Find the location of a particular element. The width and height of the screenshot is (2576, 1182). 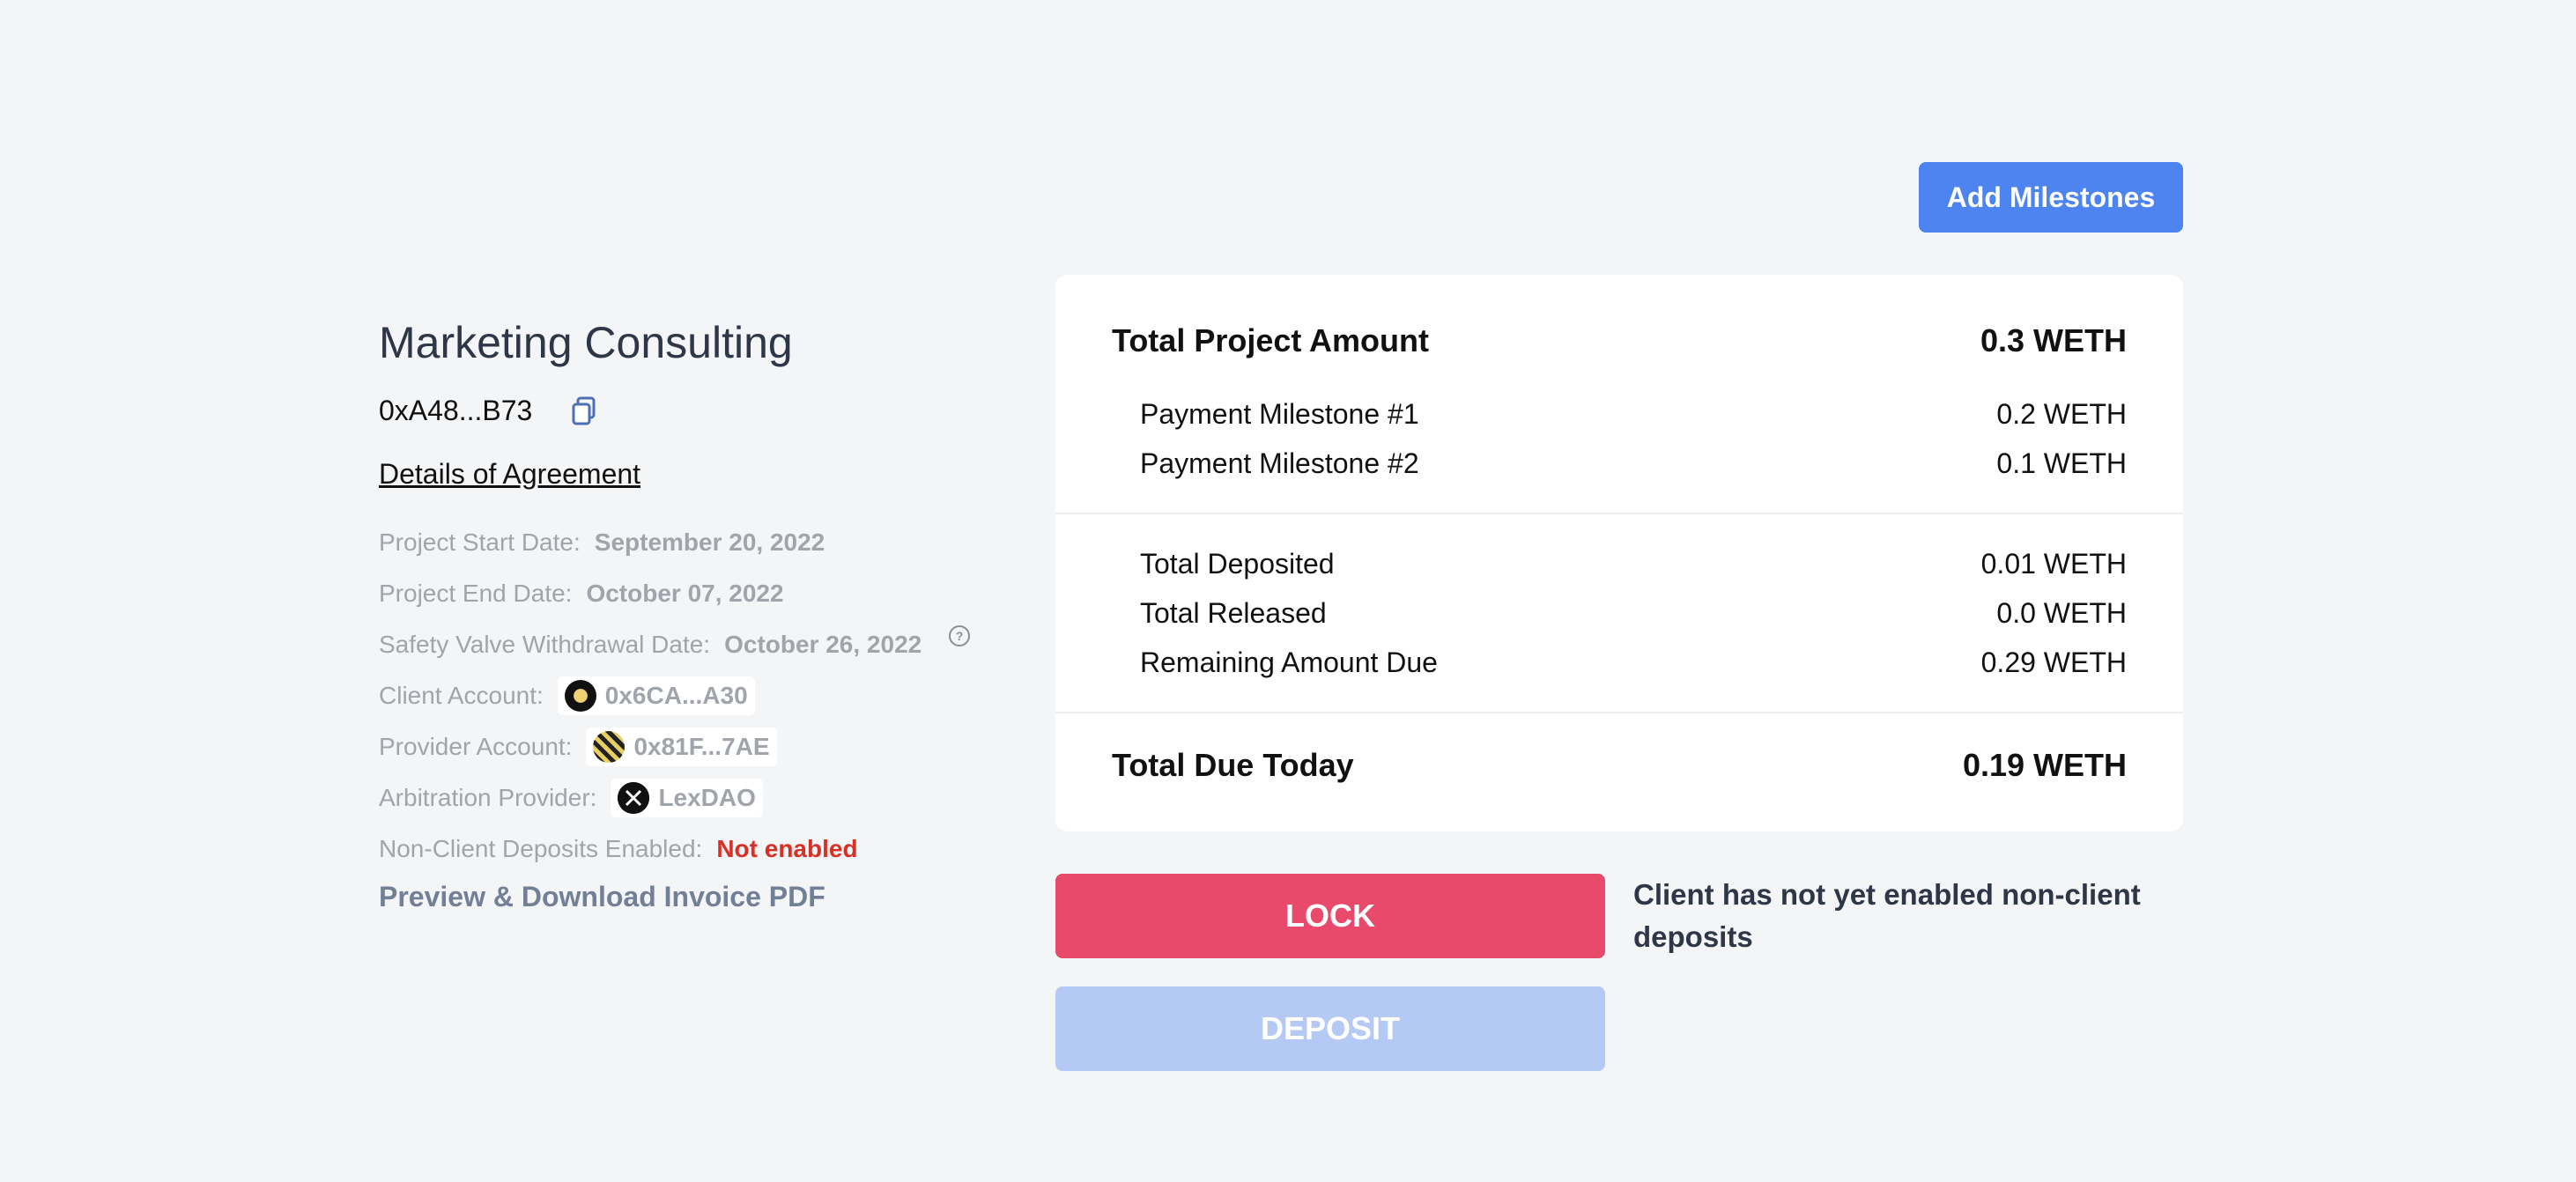

total-due-today-label: Total Due Today is located at coordinates (1233, 765).